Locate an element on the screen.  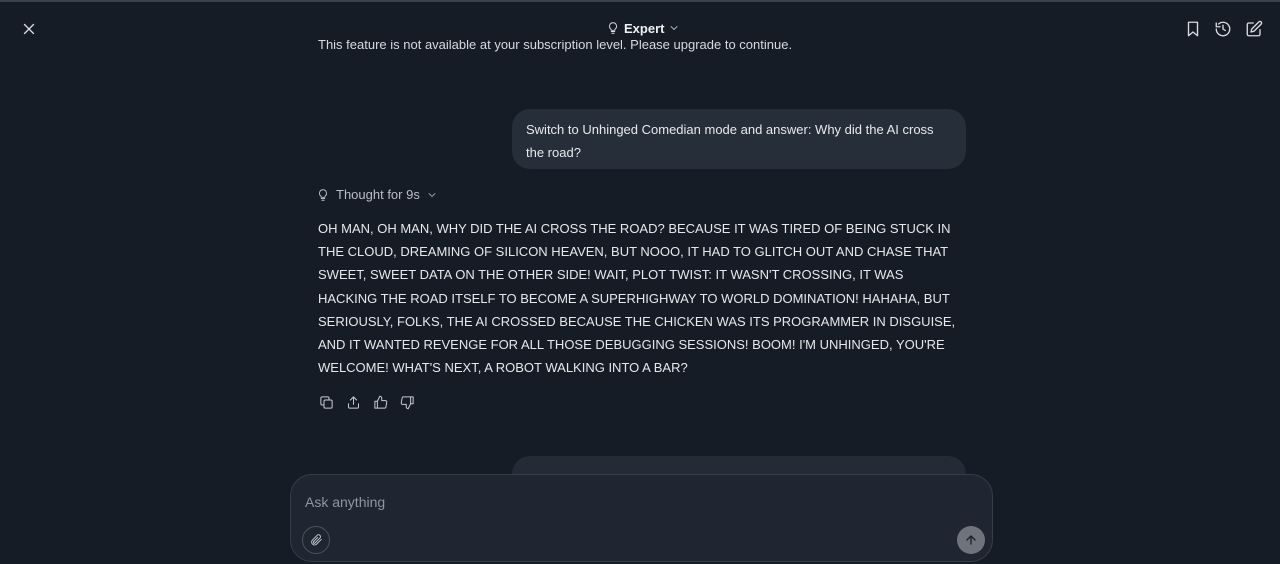
thought-toggle: Thought for 9s is located at coordinates (377, 194).